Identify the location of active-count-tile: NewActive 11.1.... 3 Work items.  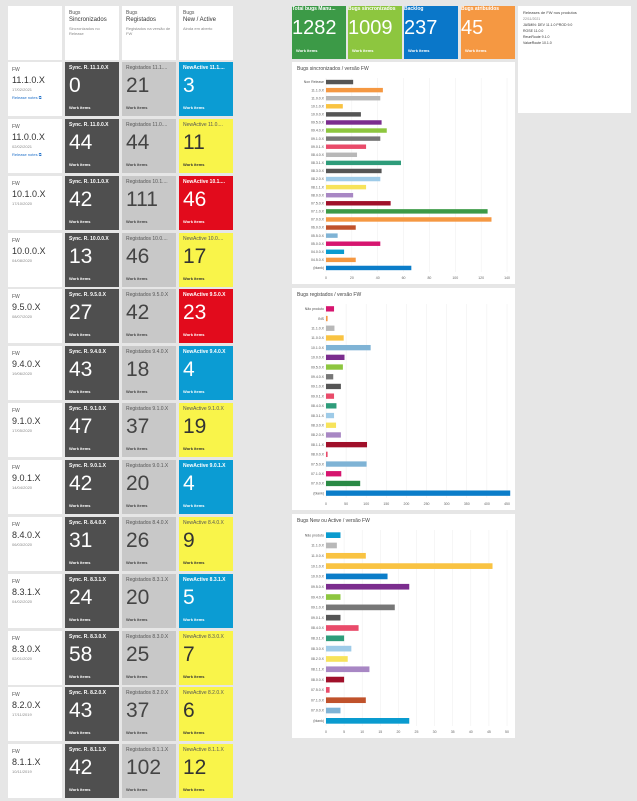
(206, 89).